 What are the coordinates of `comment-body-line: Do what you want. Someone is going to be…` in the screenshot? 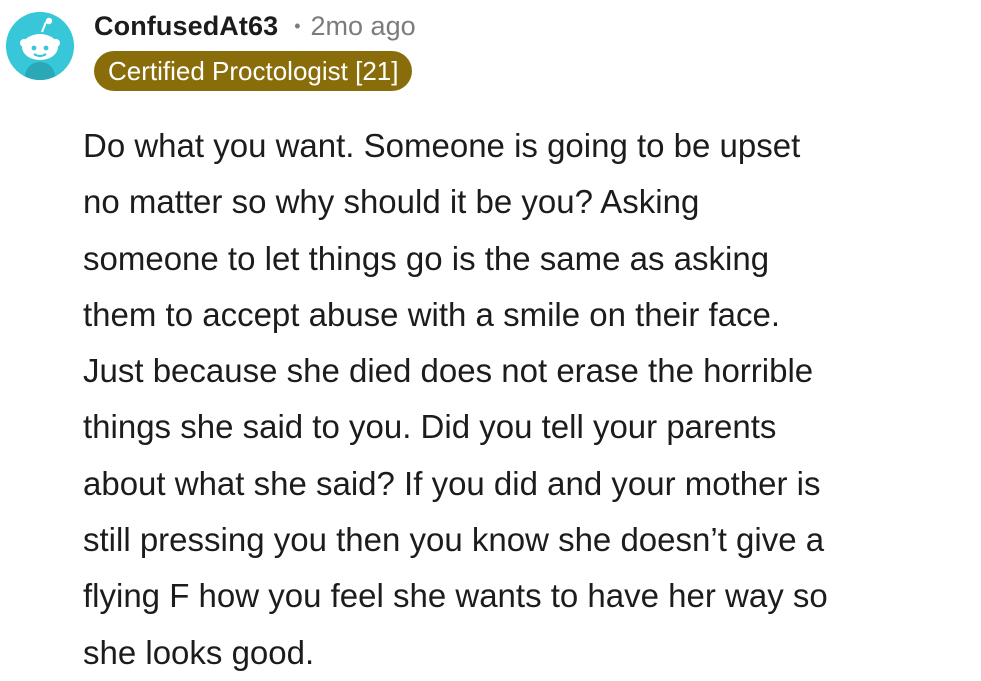 It's located at (442, 145).